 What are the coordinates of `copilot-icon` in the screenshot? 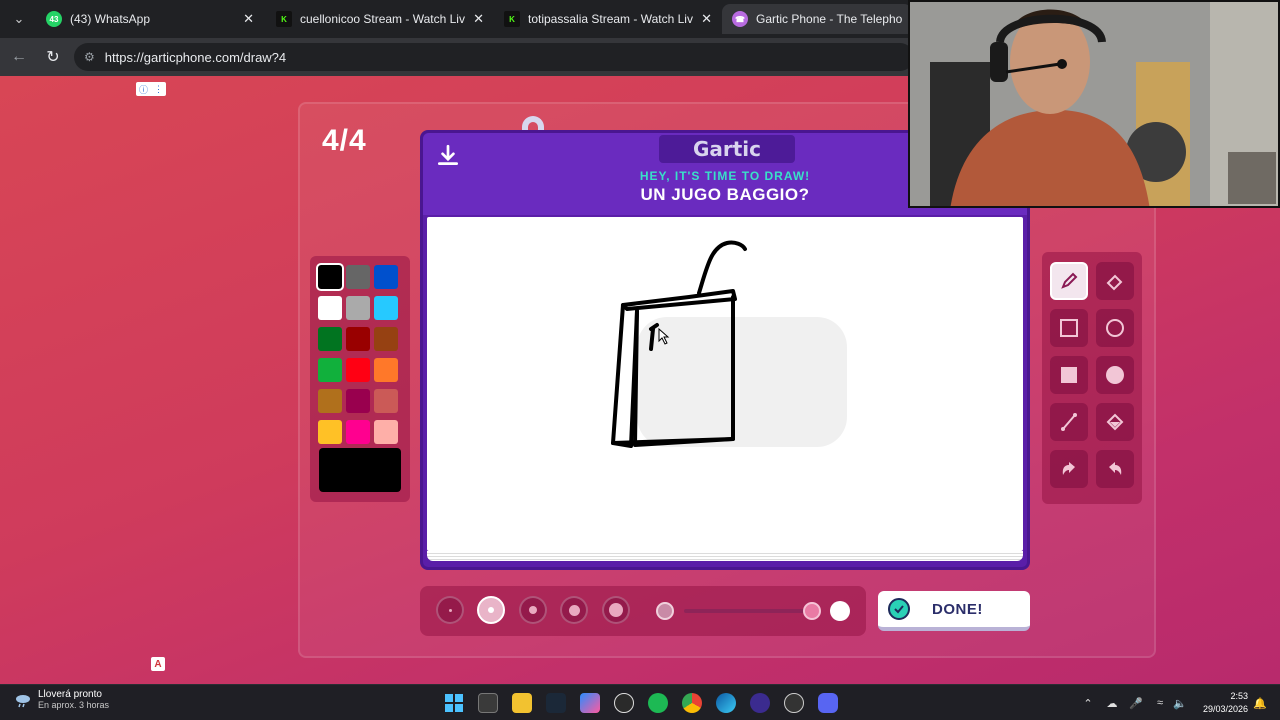 It's located at (590, 703).